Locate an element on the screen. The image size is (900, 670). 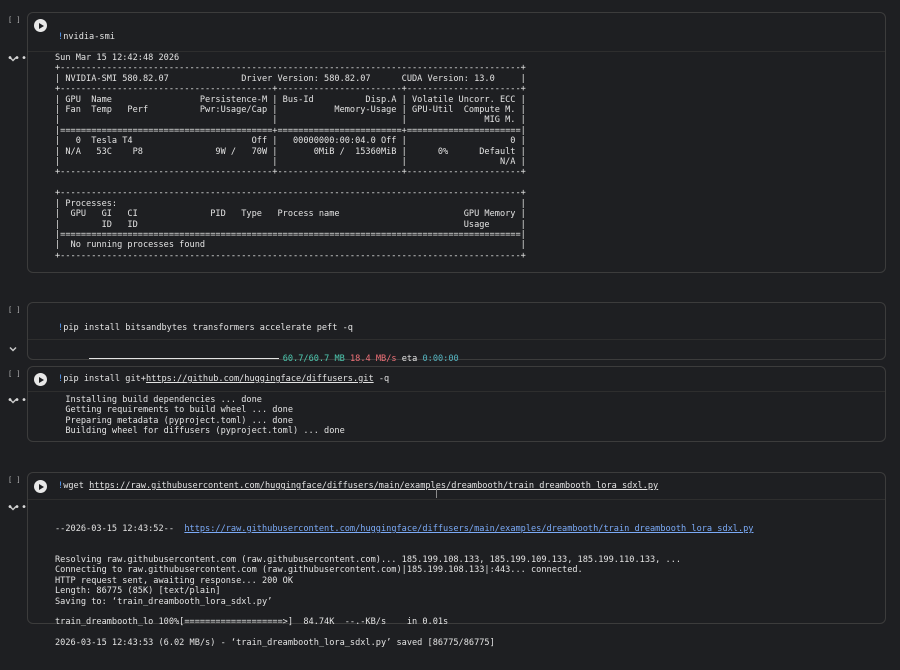
output-line: Length: 86775 (85K) [text/plain] is located at coordinates (138, 591).